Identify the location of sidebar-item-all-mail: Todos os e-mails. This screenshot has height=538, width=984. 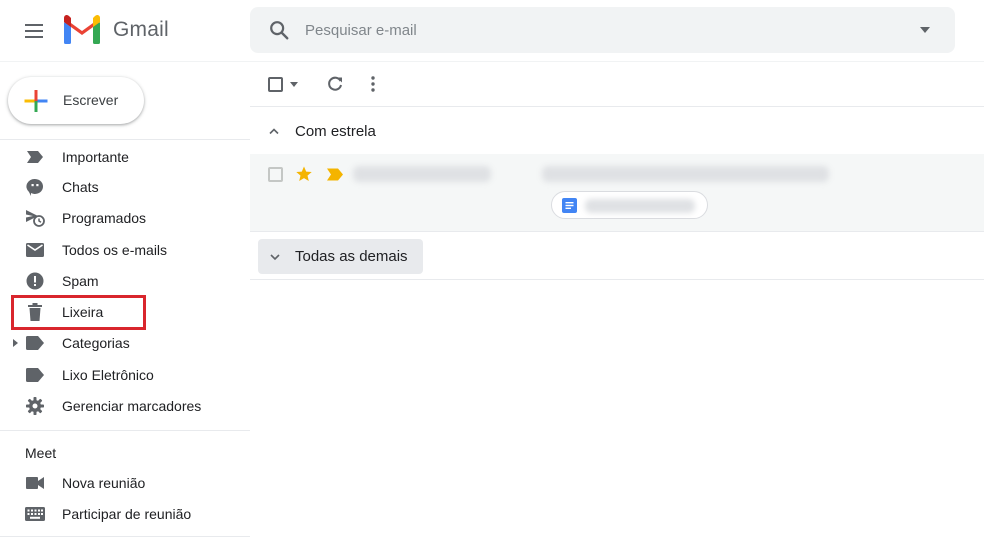
(125, 250).